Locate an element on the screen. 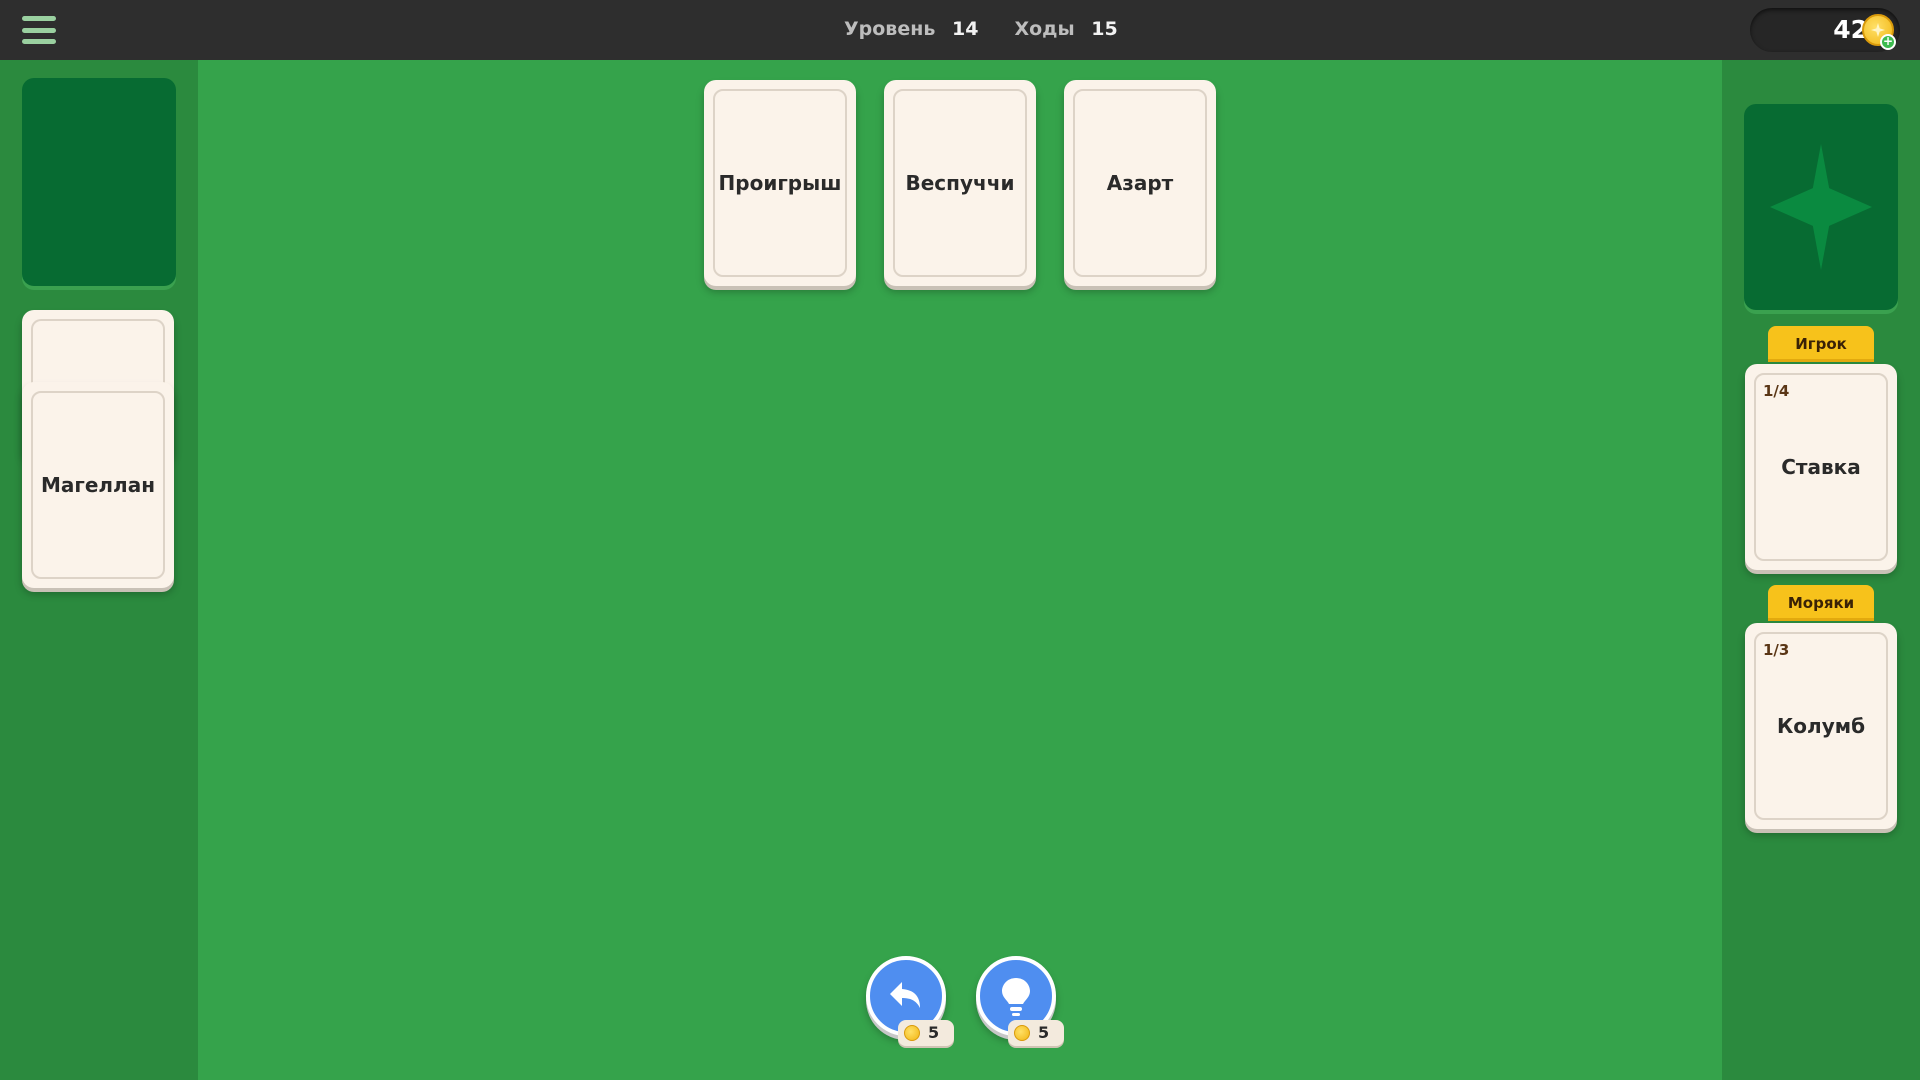 The width and height of the screenshot is (1920, 1080). card-word: Проигрыш is located at coordinates (780, 183).